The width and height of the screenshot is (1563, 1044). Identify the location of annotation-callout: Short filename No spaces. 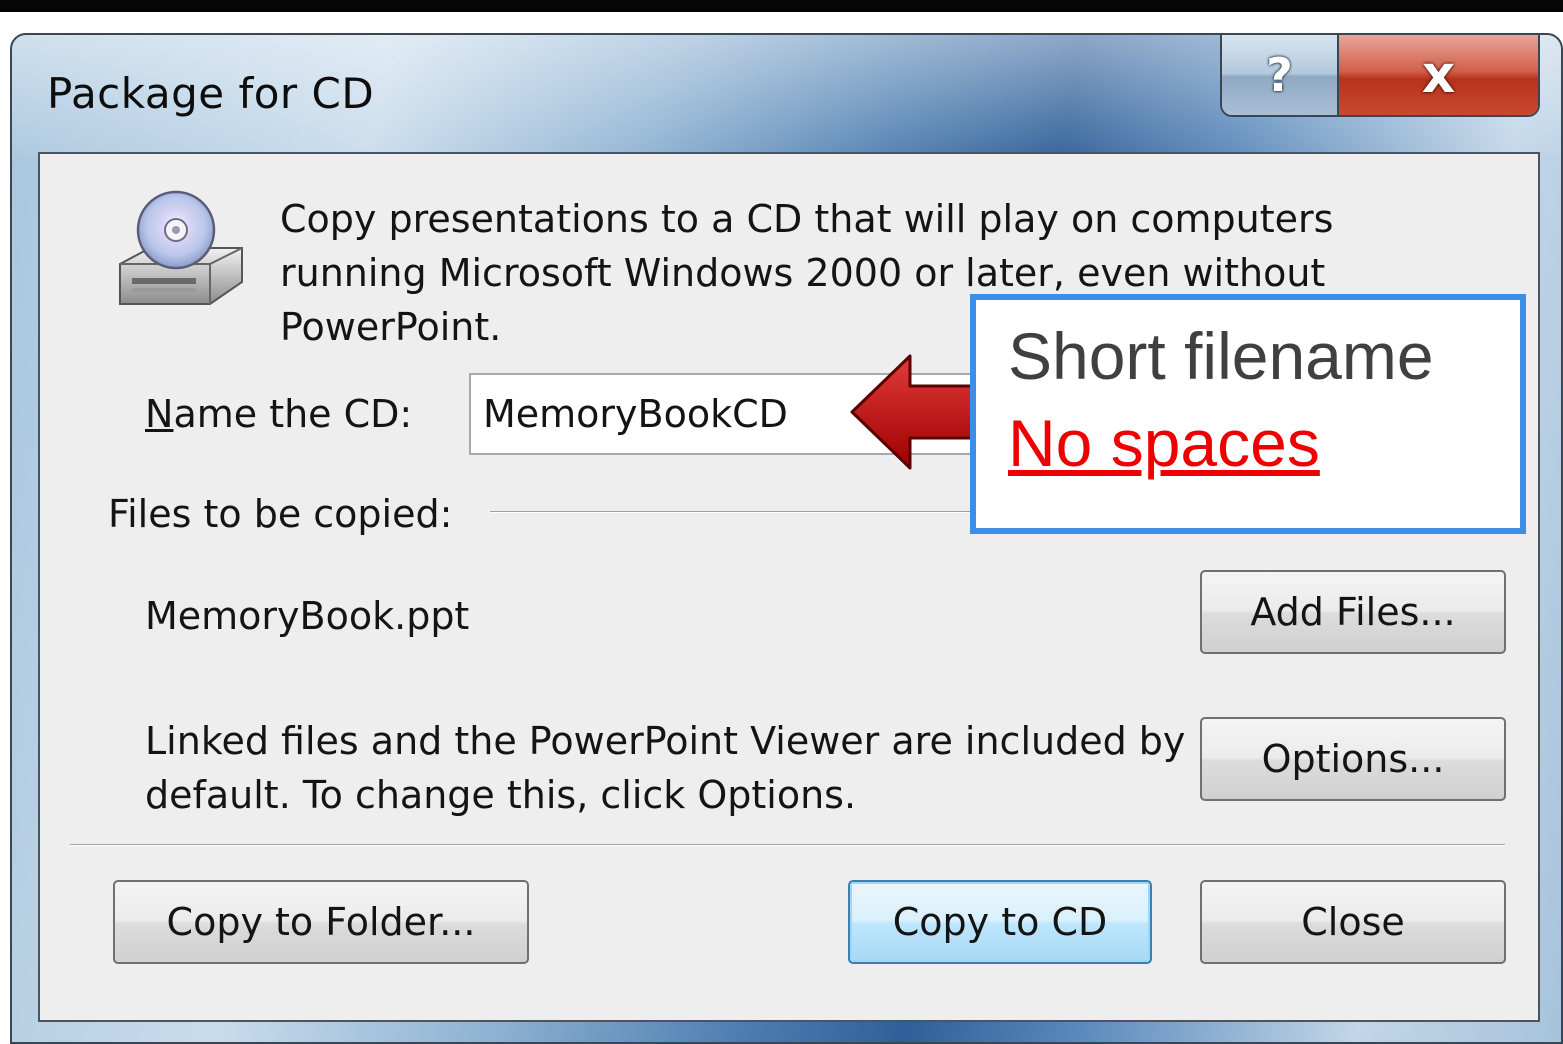
(1248, 414).